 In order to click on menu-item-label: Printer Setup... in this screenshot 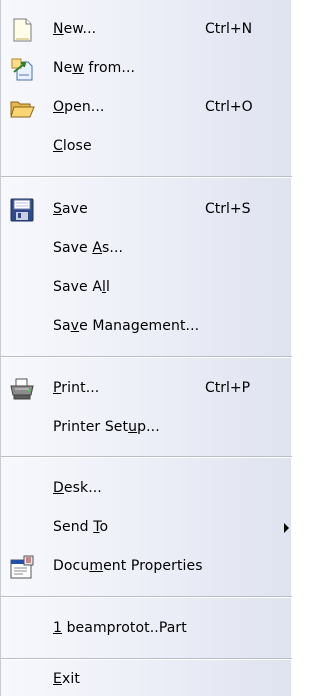, I will do `click(106, 427)`.